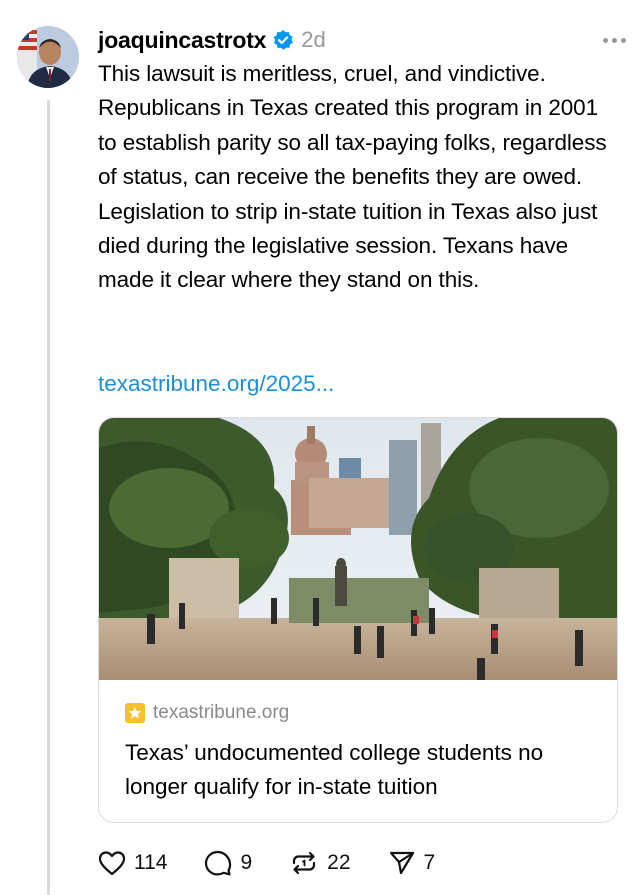 The height and width of the screenshot is (895, 640). I want to click on send-icon, so click(401, 863).